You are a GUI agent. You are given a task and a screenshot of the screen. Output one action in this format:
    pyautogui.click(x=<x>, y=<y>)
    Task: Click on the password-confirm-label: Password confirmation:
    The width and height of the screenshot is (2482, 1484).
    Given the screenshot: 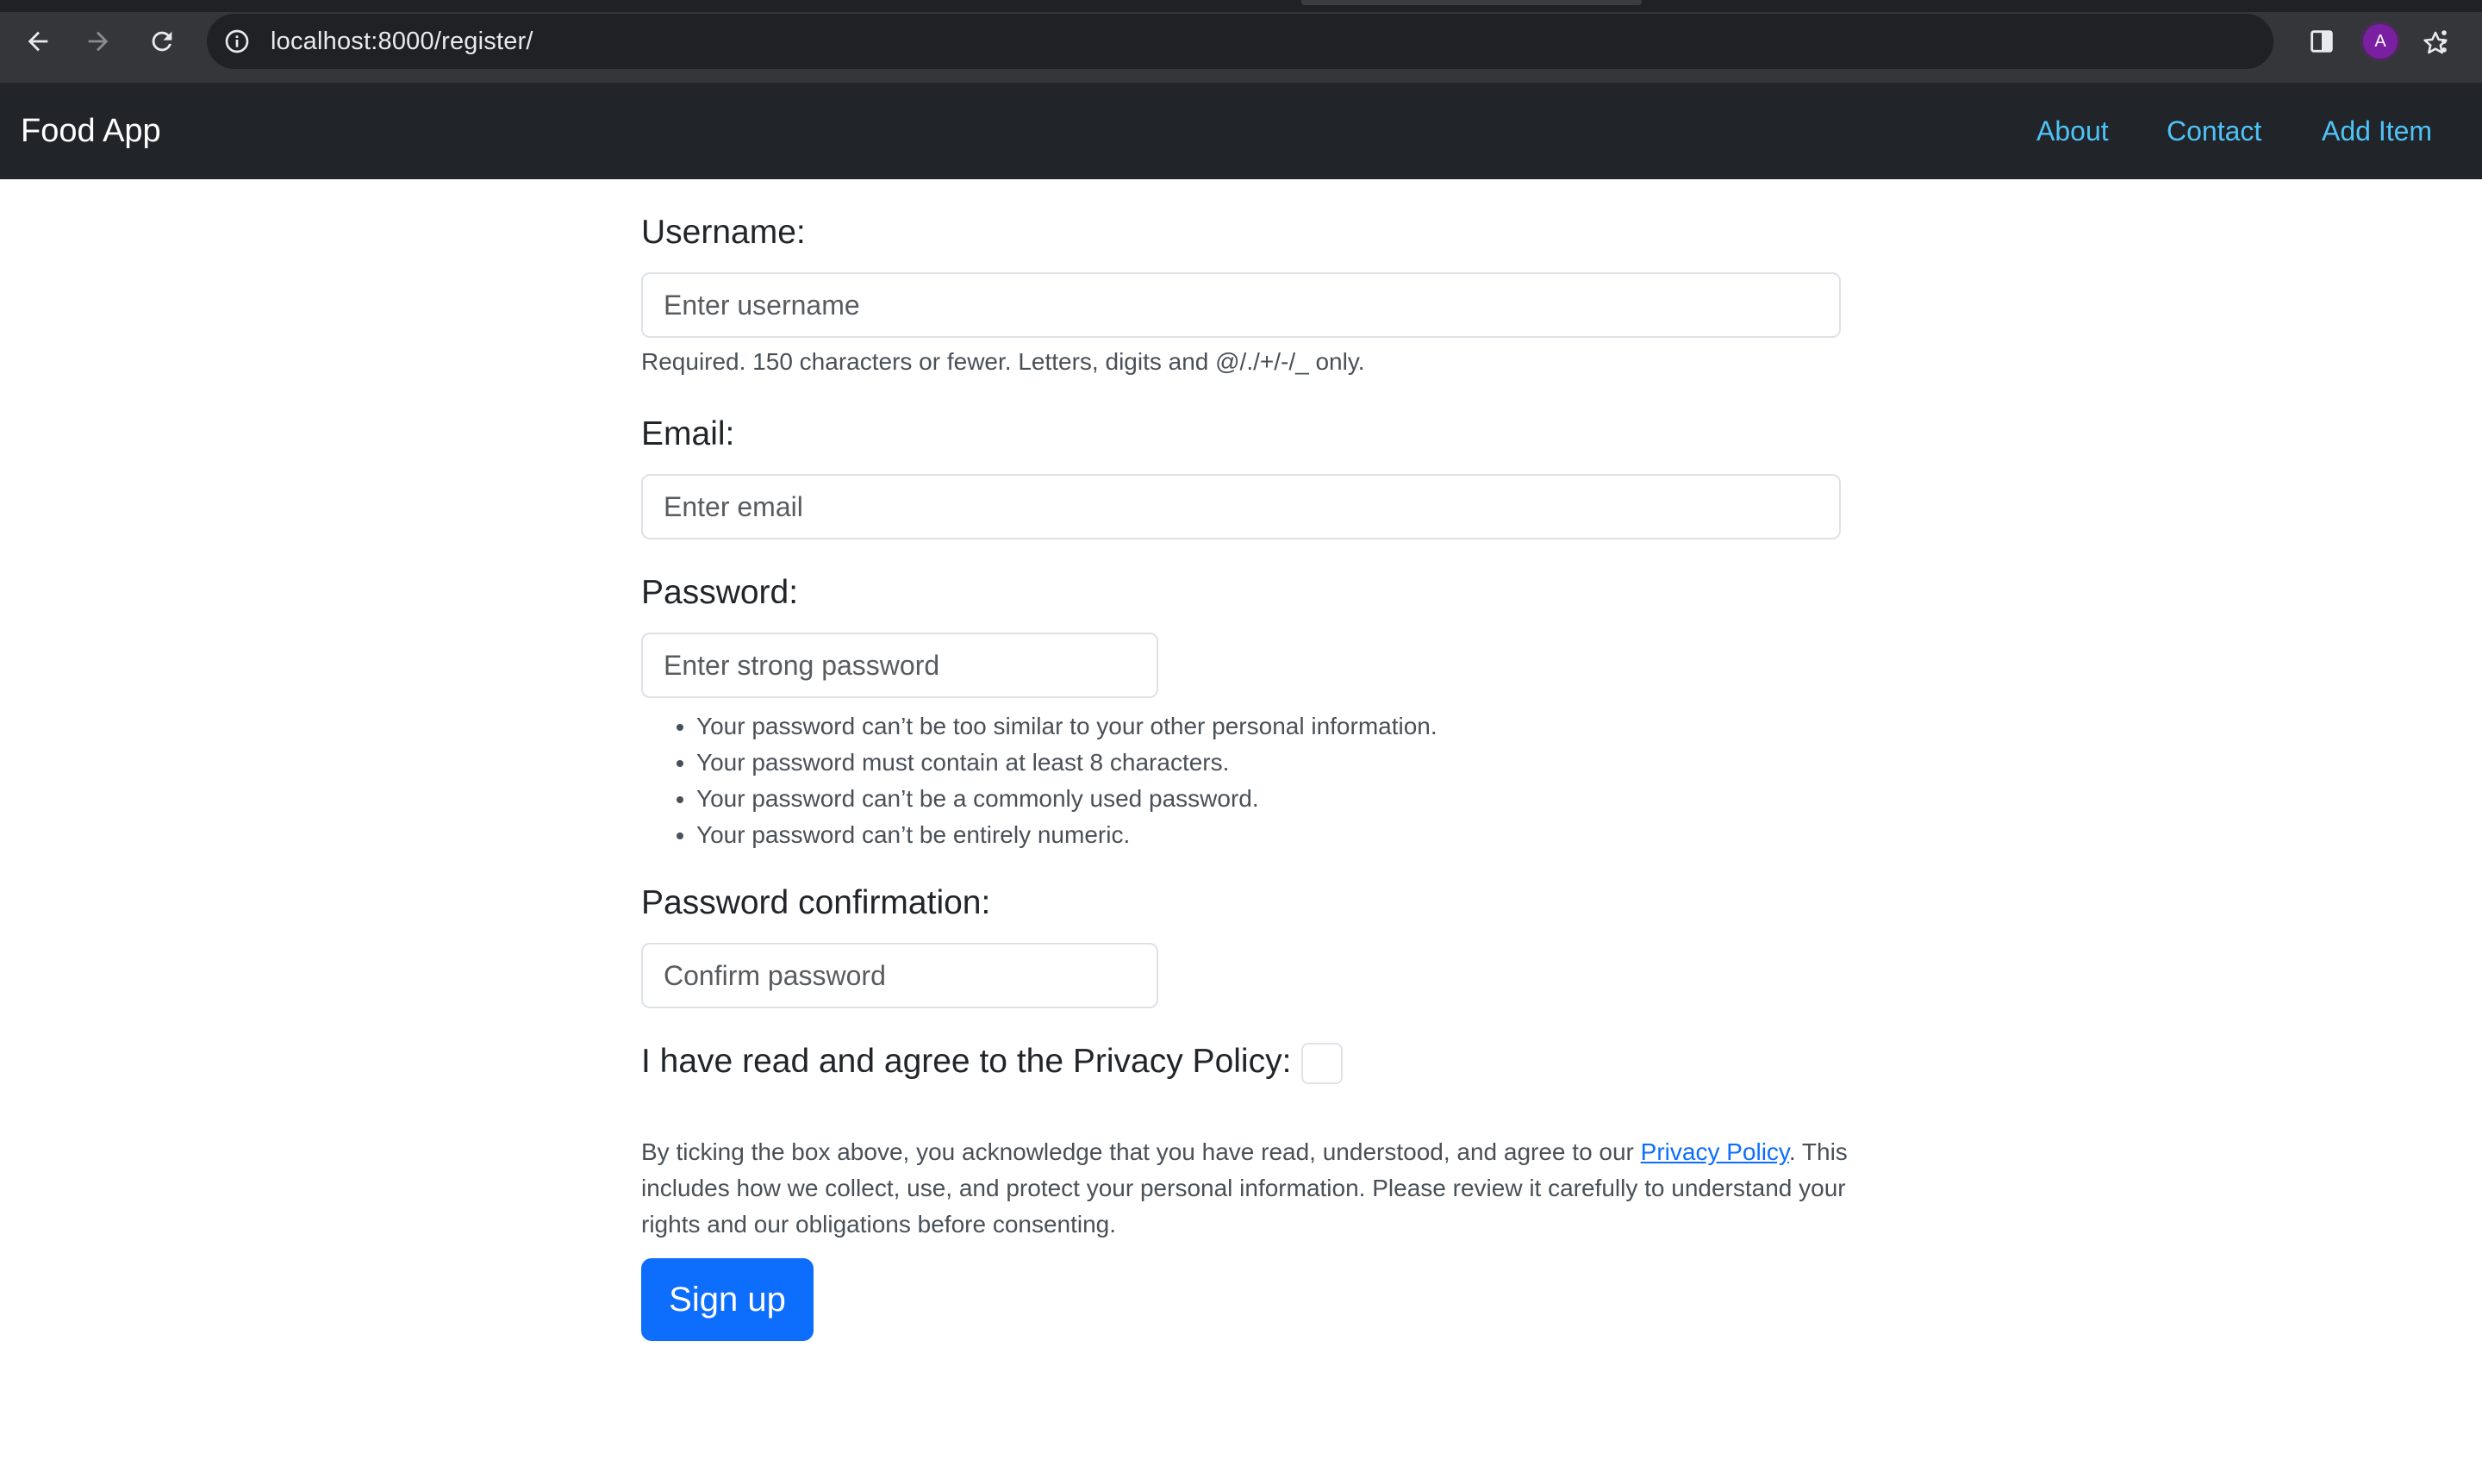 What is the action you would take?
    pyautogui.click(x=816, y=903)
    